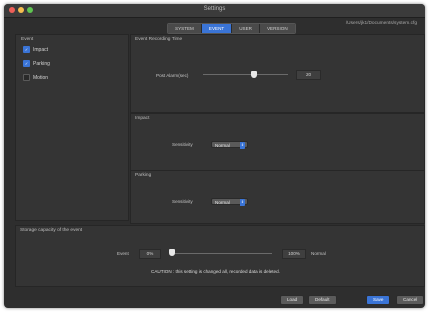 This screenshot has height=314, width=431. I want to click on post-alarm-label: Post Alarm(sec), so click(172, 75).